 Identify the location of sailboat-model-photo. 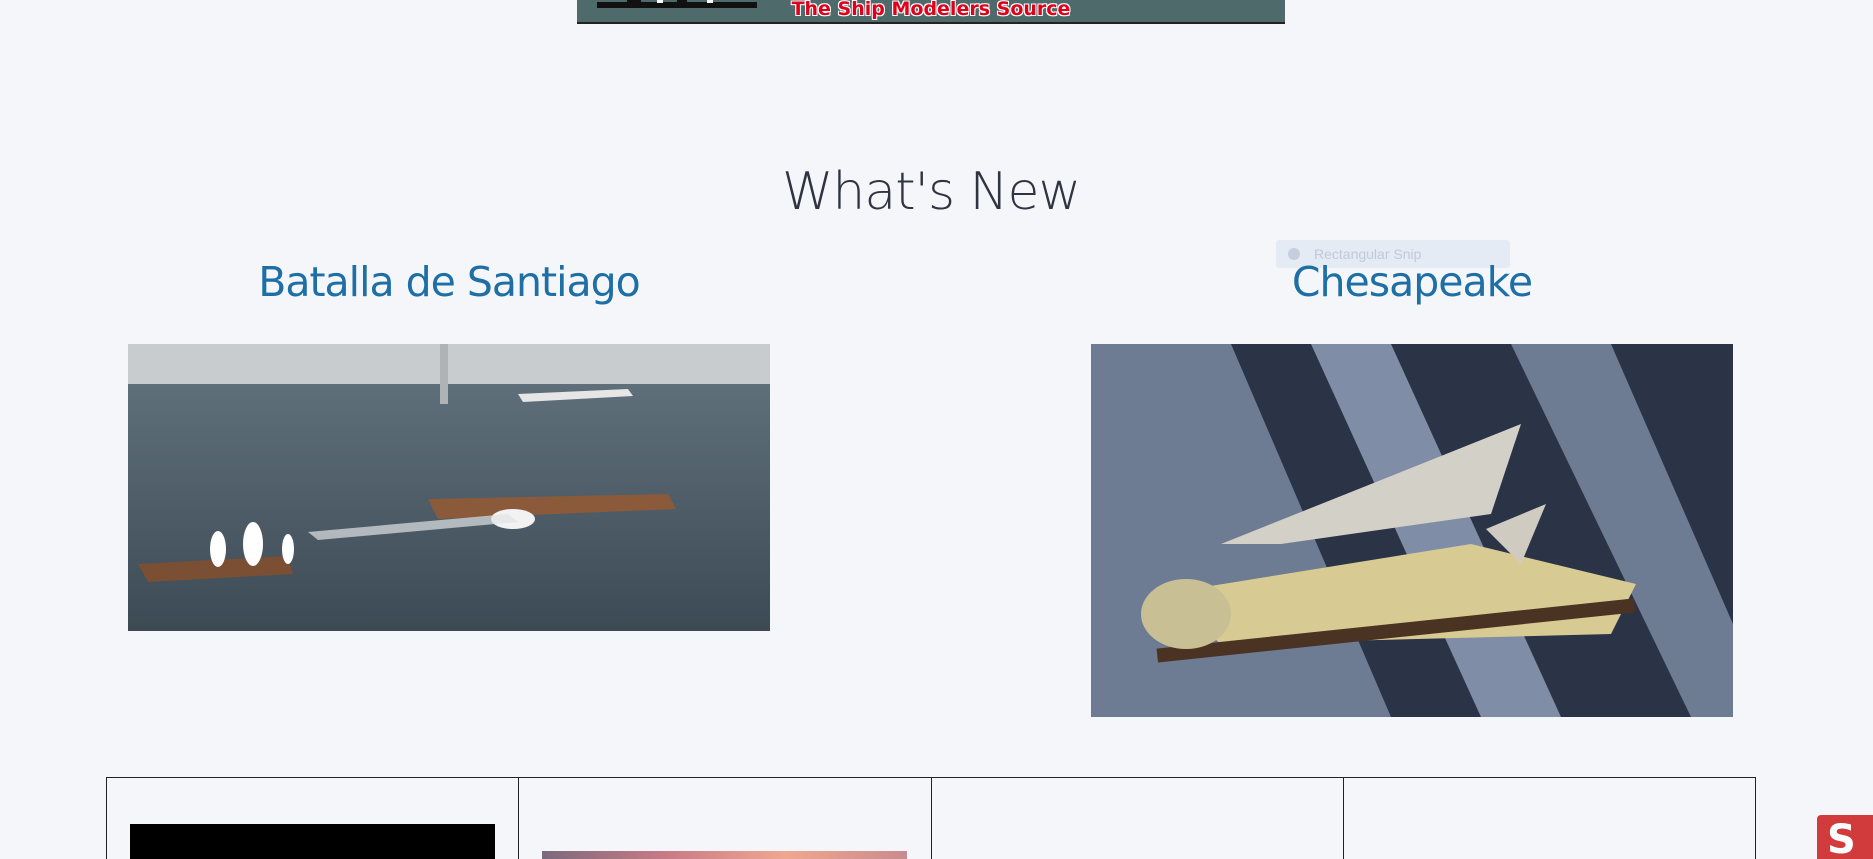
(1412, 530).